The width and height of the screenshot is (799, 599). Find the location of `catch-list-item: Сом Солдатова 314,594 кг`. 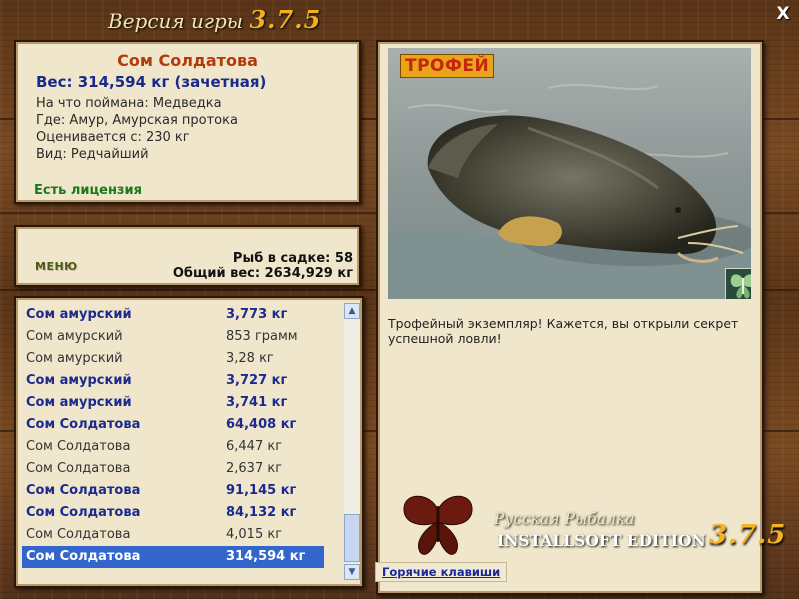

catch-list-item: Сом Солдатова 314,594 кг is located at coordinates (173, 557).